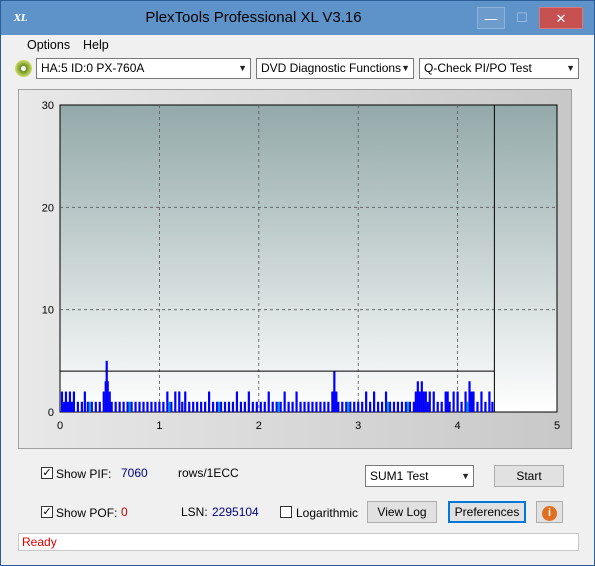  Describe the element at coordinates (297, 18) in the screenshot. I see `title-bar: XL PlexTools Professional XL V3.16 — ☐ ✕` at that location.